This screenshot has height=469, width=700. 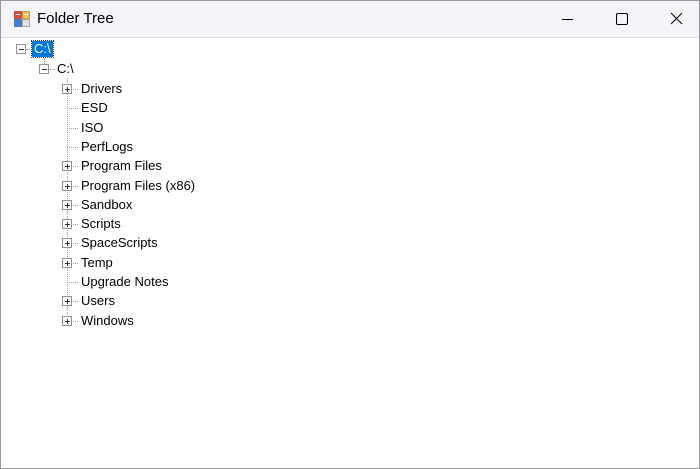 What do you see at coordinates (101, 89) in the screenshot?
I see `tree-folder-node: Drivers` at bounding box center [101, 89].